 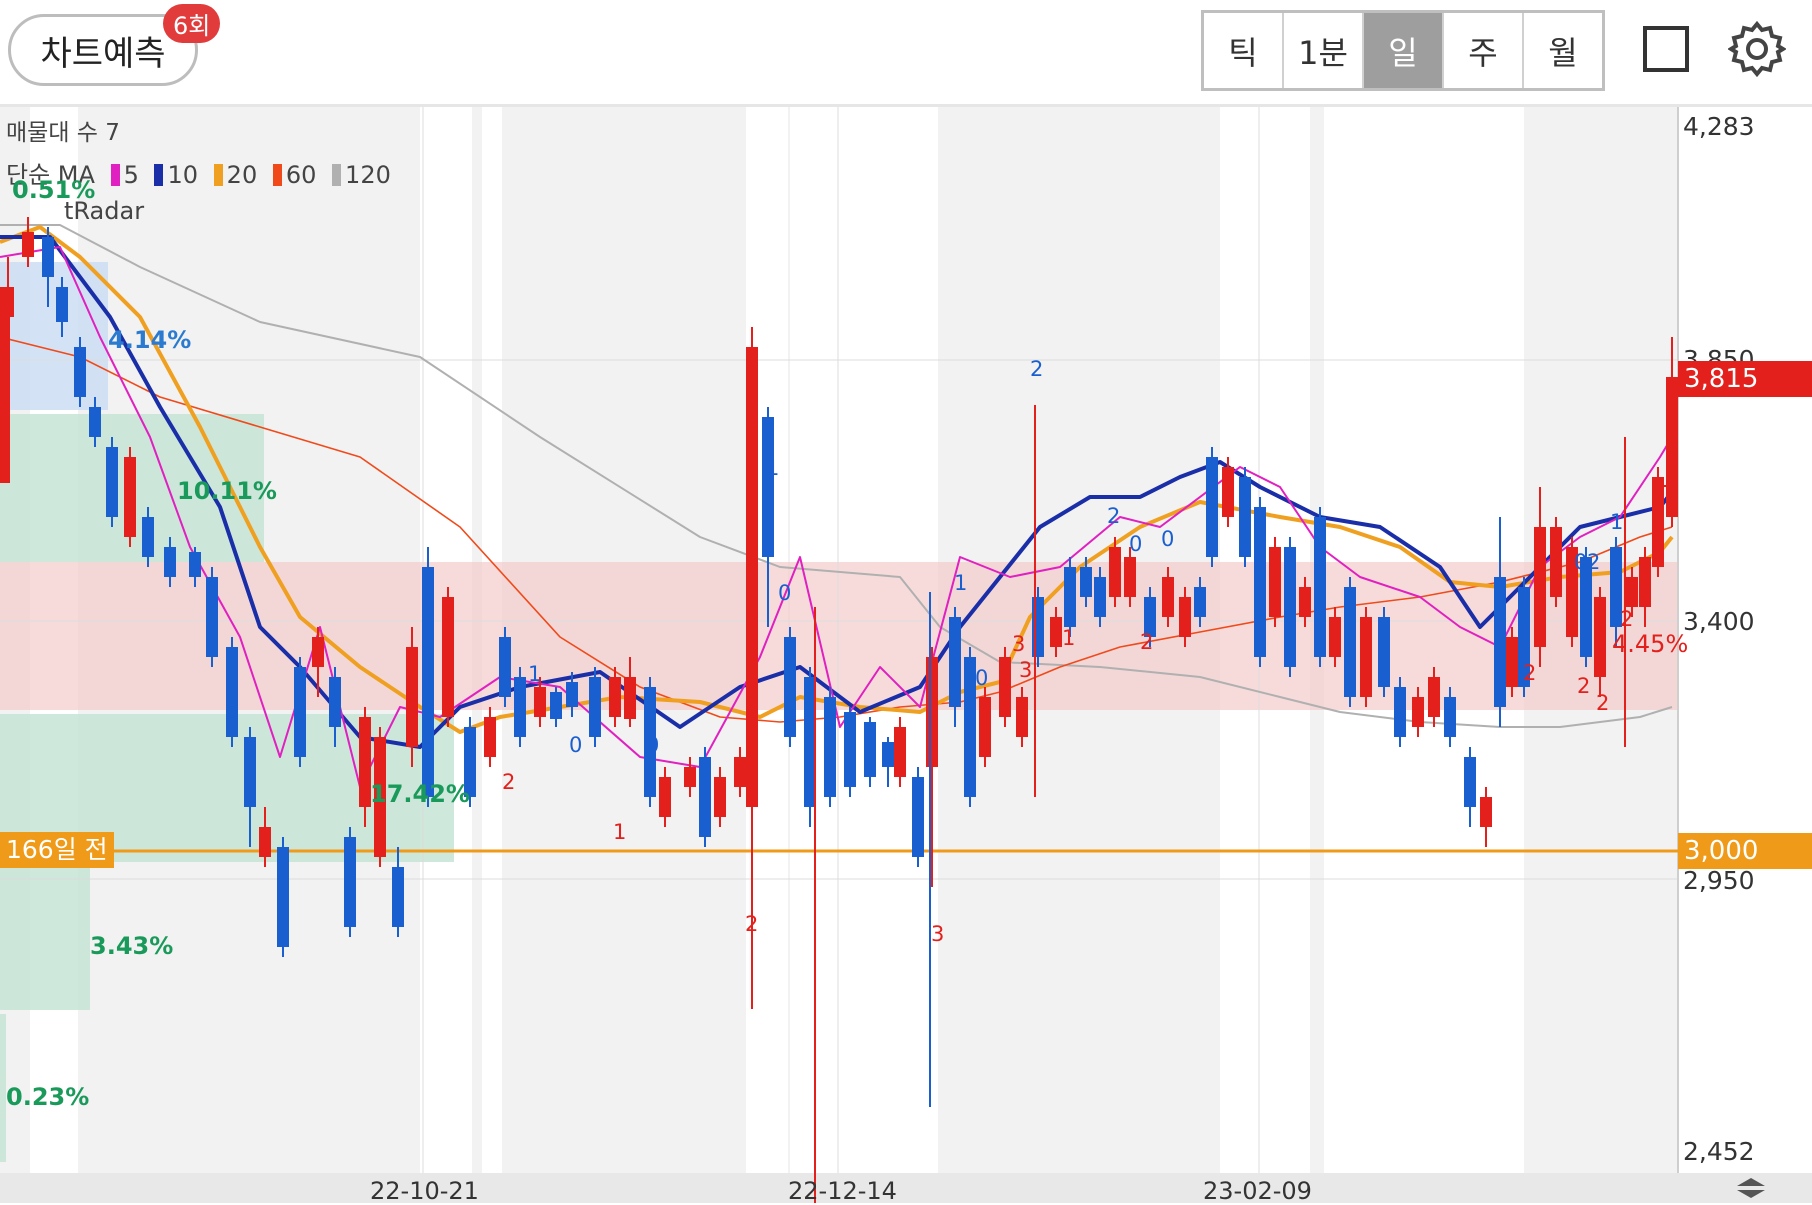 What do you see at coordinates (1324, 50) in the screenshot?
I see `tab-1min: 1분` at bounding box center [1324, 50].